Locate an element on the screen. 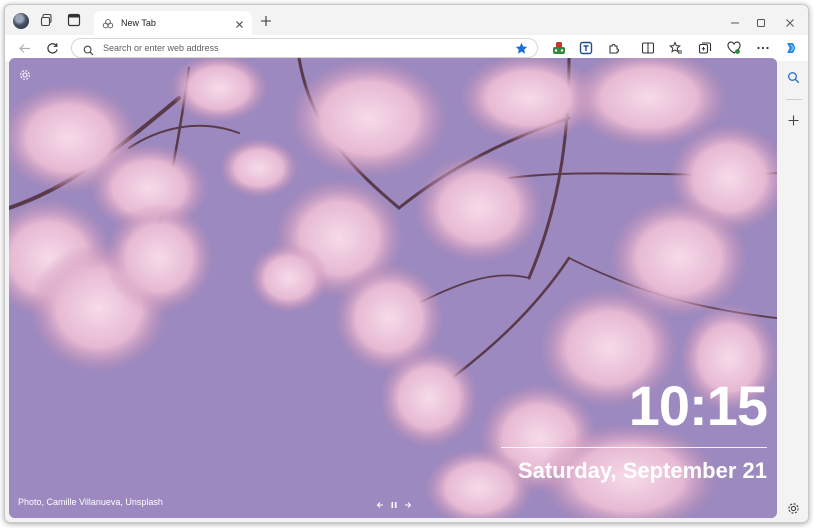  collections-icon is located at coordinates (705, 48).